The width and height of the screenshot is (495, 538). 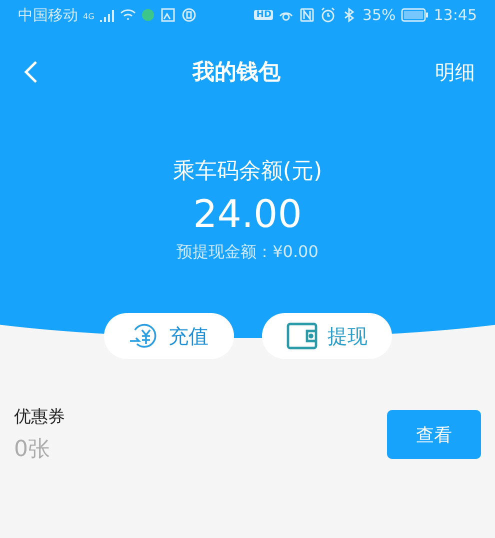 I want to click on recharge-button: 充值, so click(x=169, y=336).